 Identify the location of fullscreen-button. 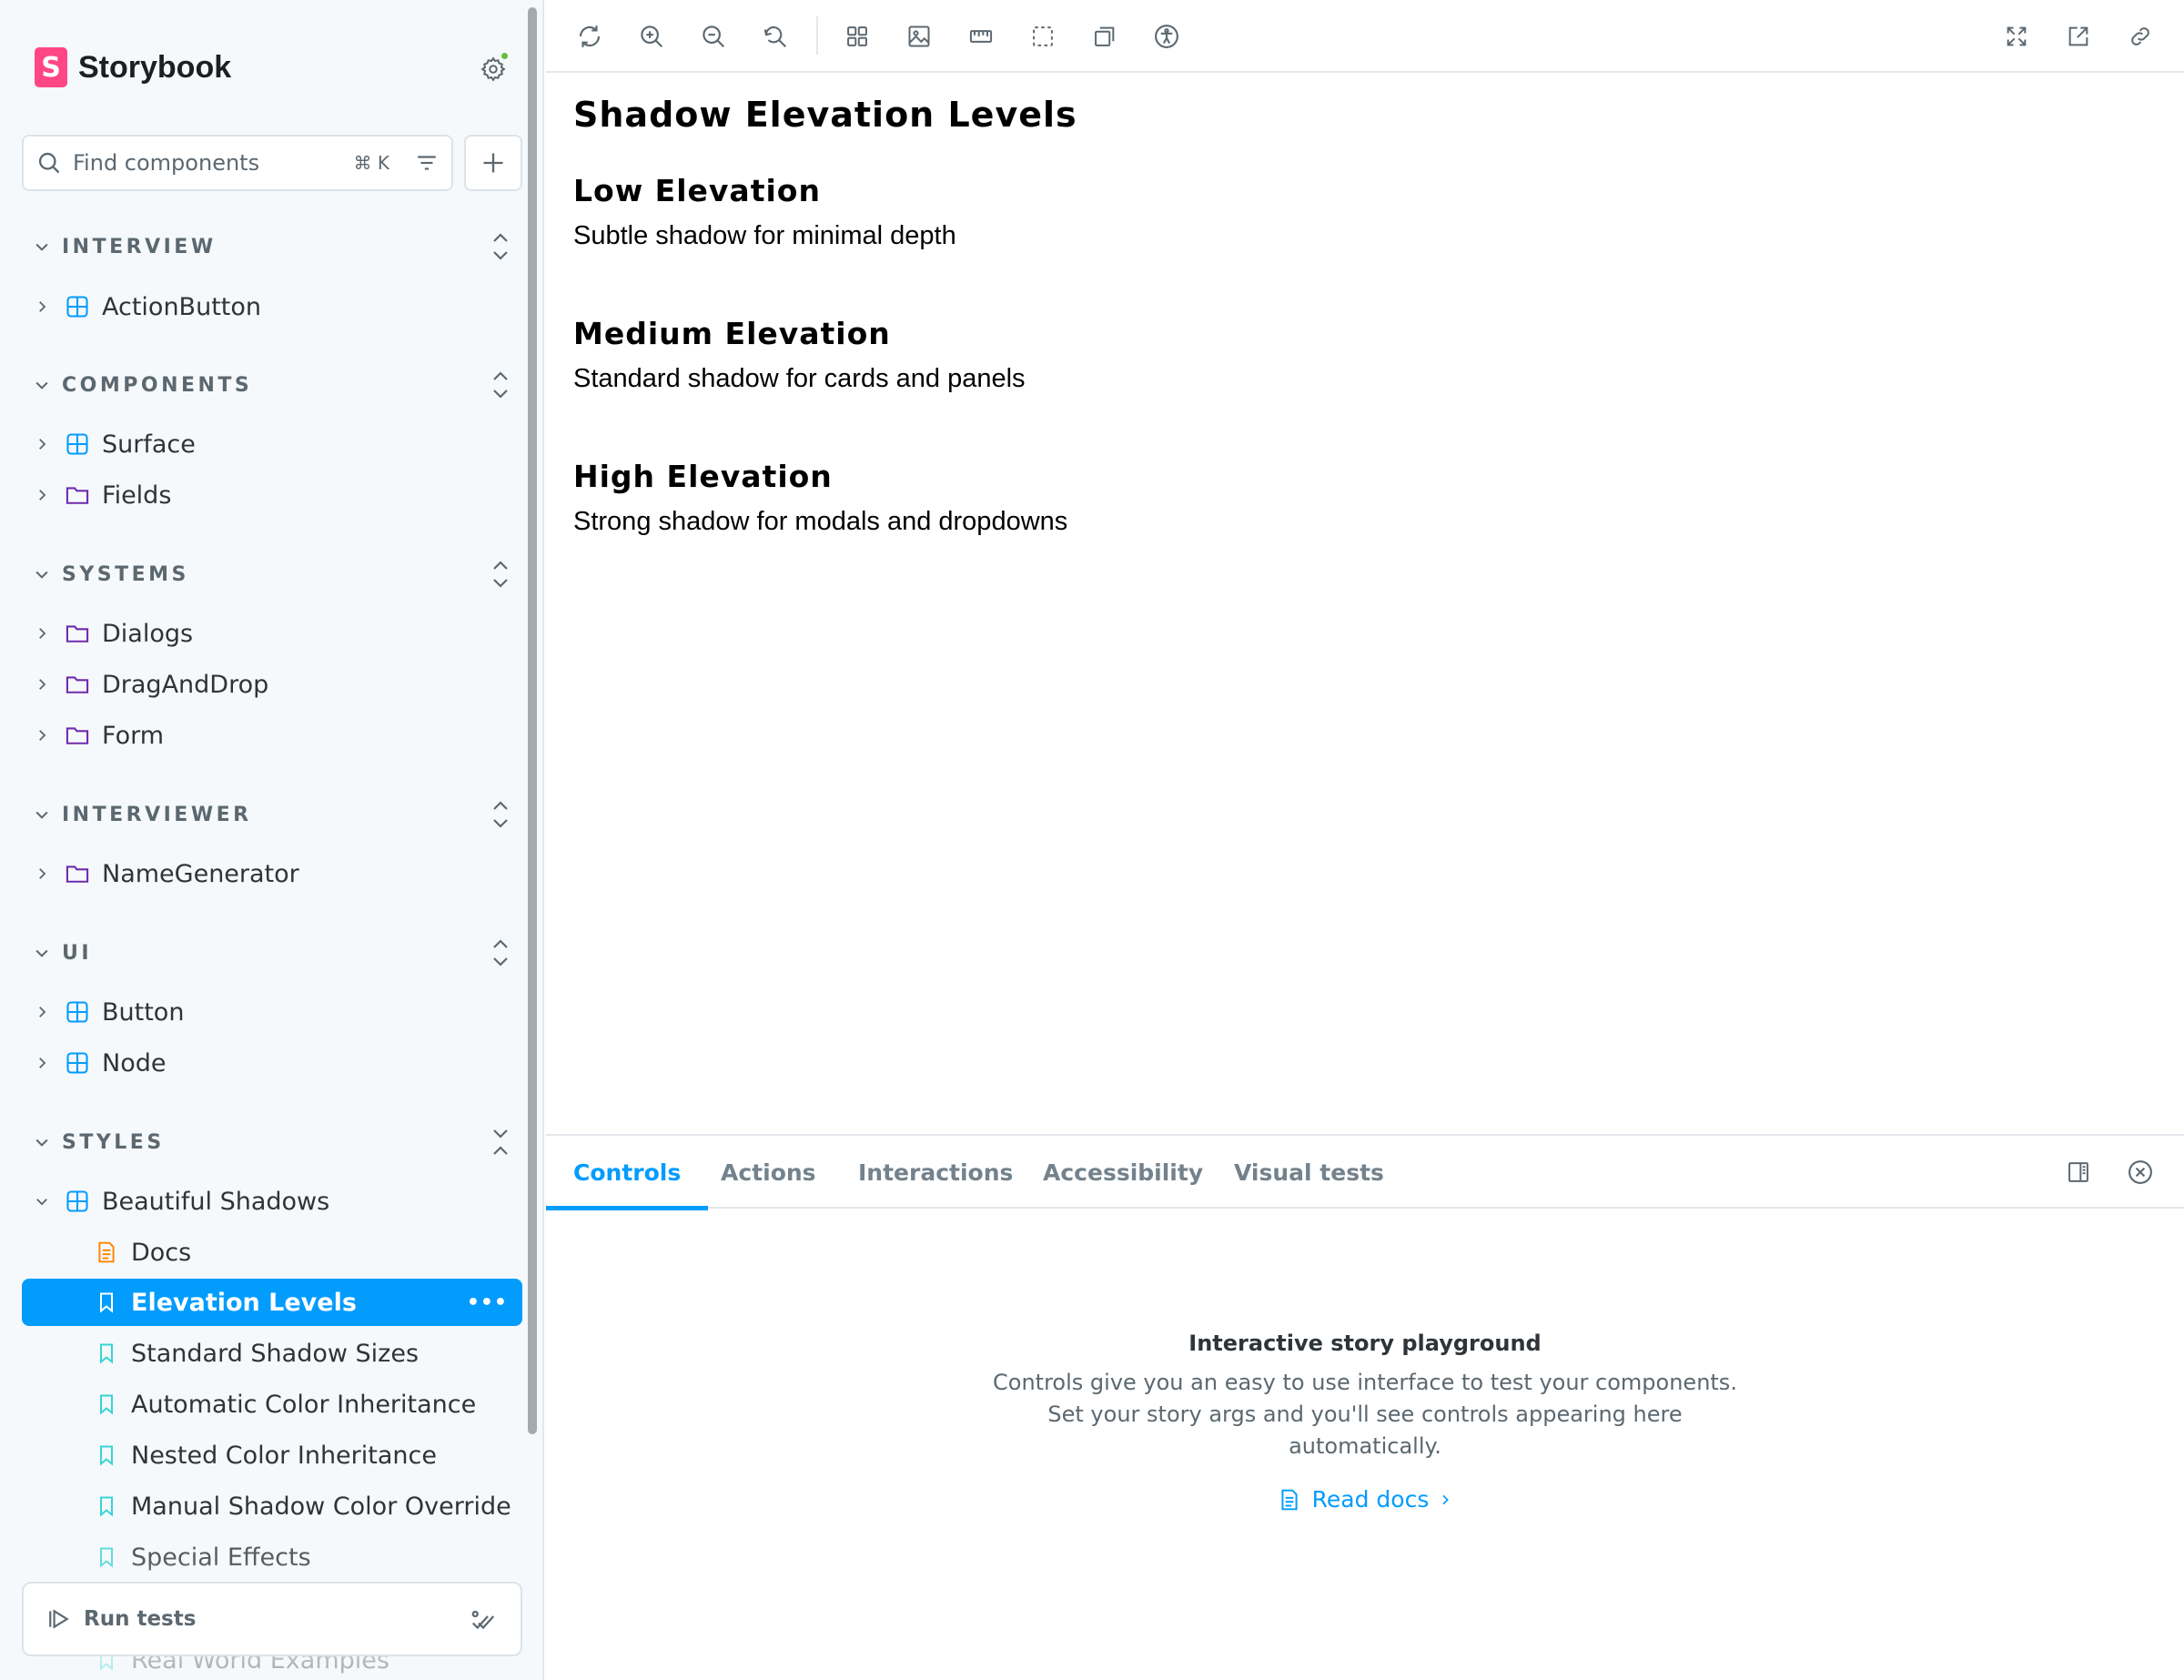
(2017, 37).